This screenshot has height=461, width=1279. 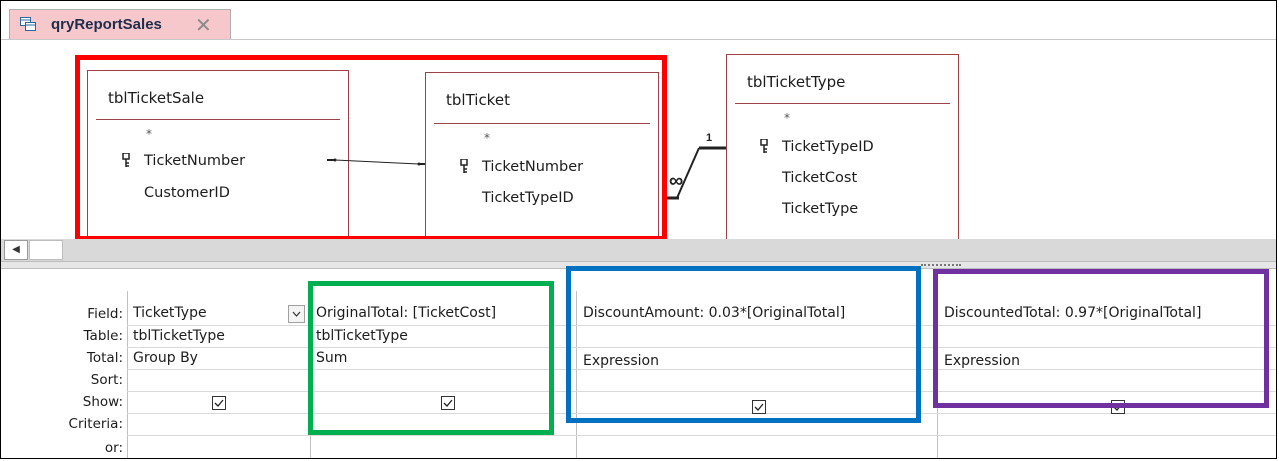 What do you see at coordinates (179, 336) in the screenshot?
I see `table-cell-col1: tblTicketType` at bounding box center [179, 336].